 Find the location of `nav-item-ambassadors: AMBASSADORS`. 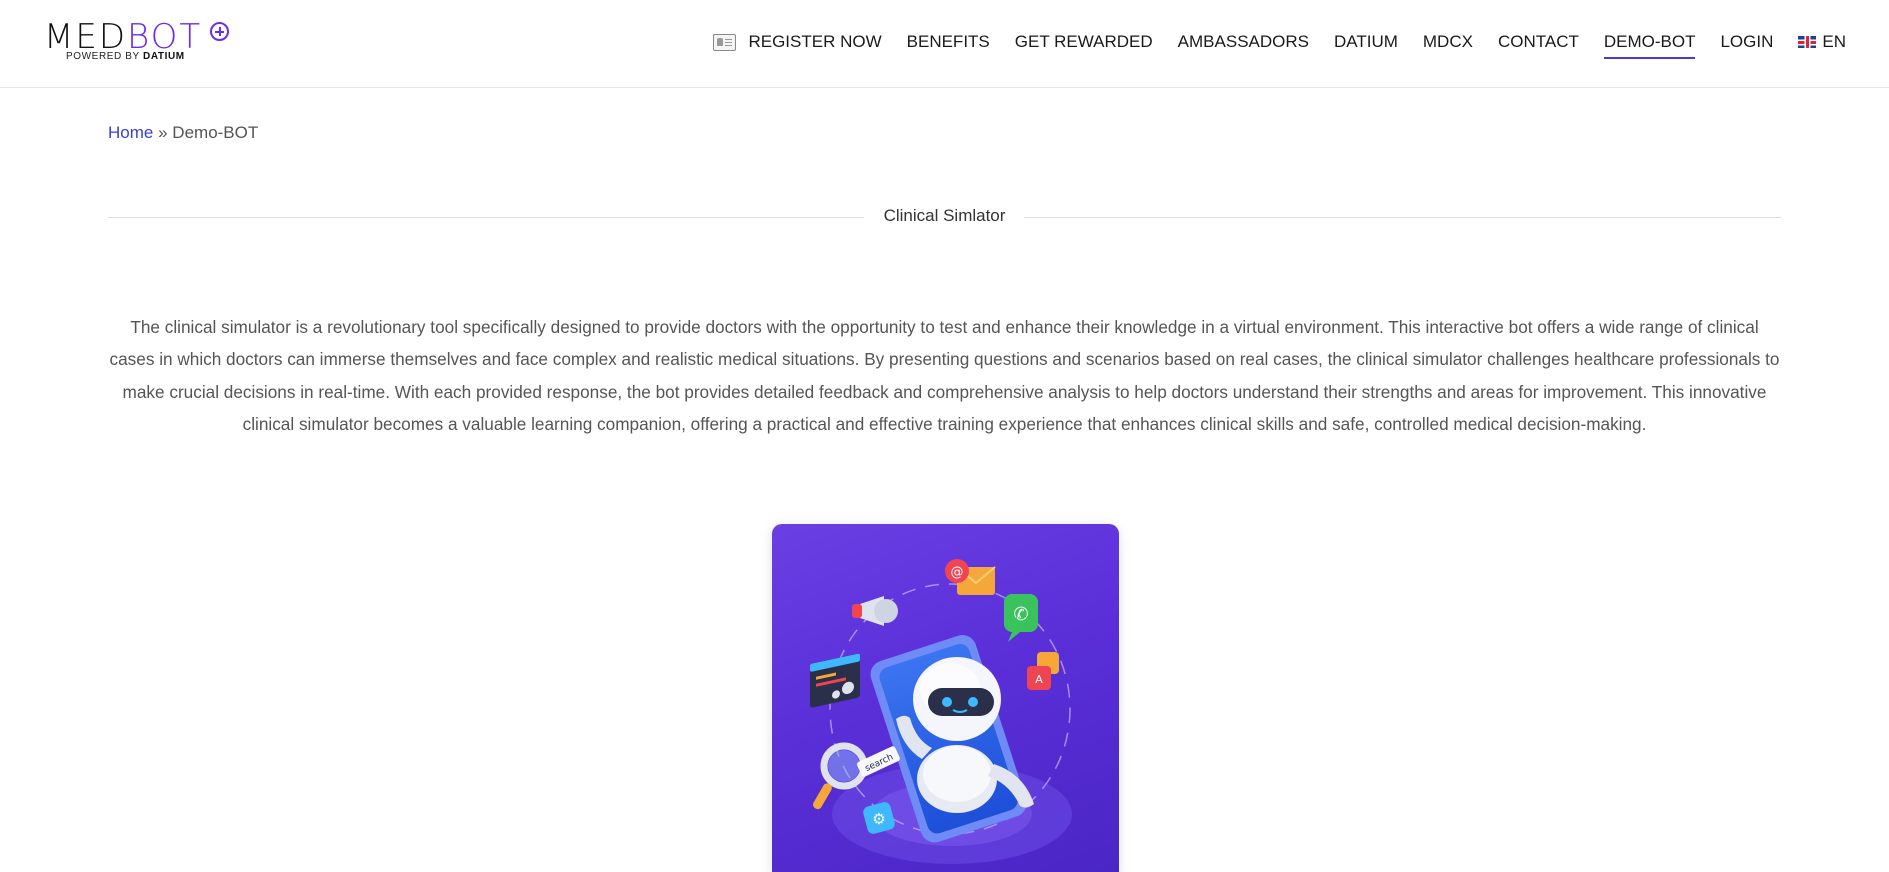

nav-item-ambassadors: AMBASSADORS is located at coordinates (1243, 42).